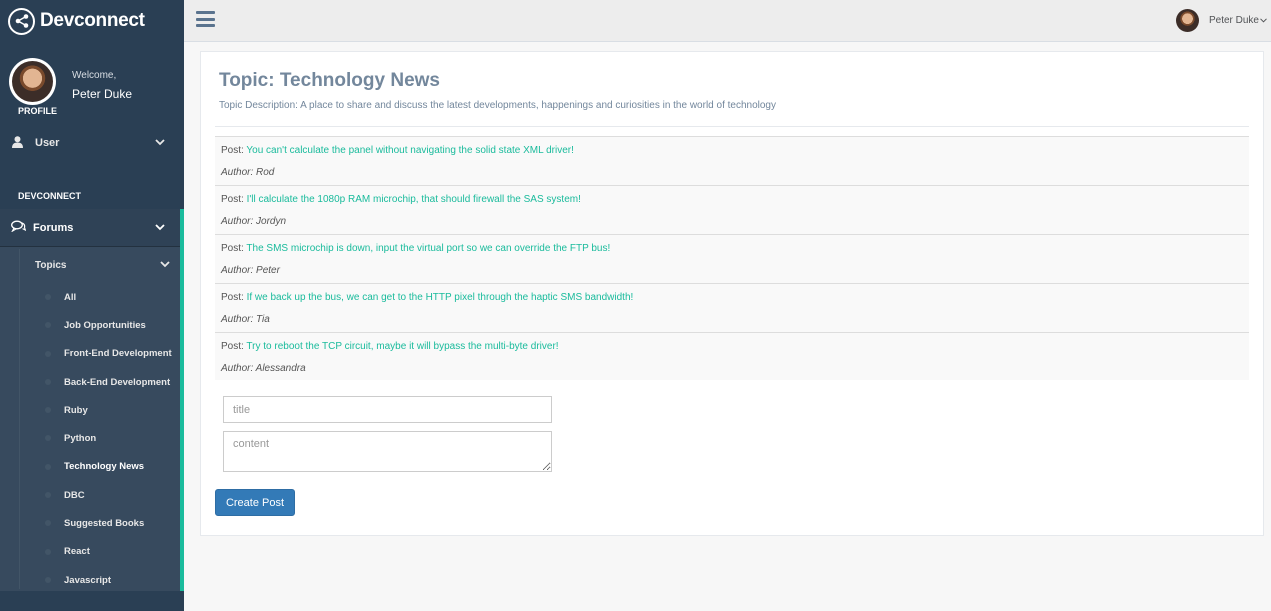 The width and height of the screenshot is (1271, 611). I want to click on sidebar-item-topic: Ruby, so click(90, 410).